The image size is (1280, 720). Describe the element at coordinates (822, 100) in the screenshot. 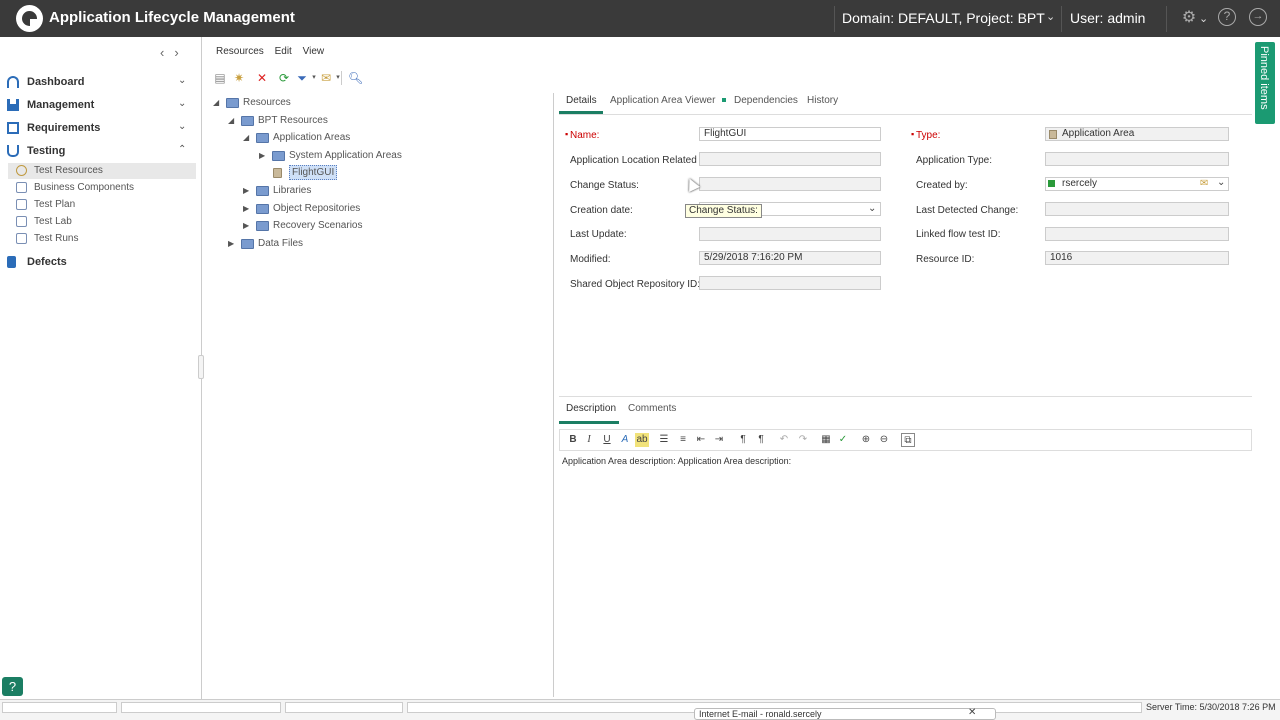

I see `tab-history: History` at that location.